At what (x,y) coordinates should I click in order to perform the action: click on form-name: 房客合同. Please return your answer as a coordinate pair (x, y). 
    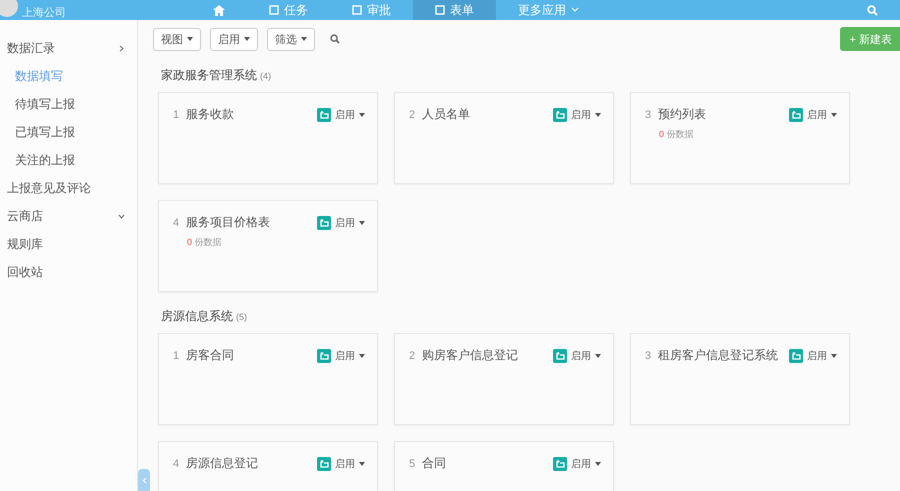
    Looking at the image, I should click on (211, 355).